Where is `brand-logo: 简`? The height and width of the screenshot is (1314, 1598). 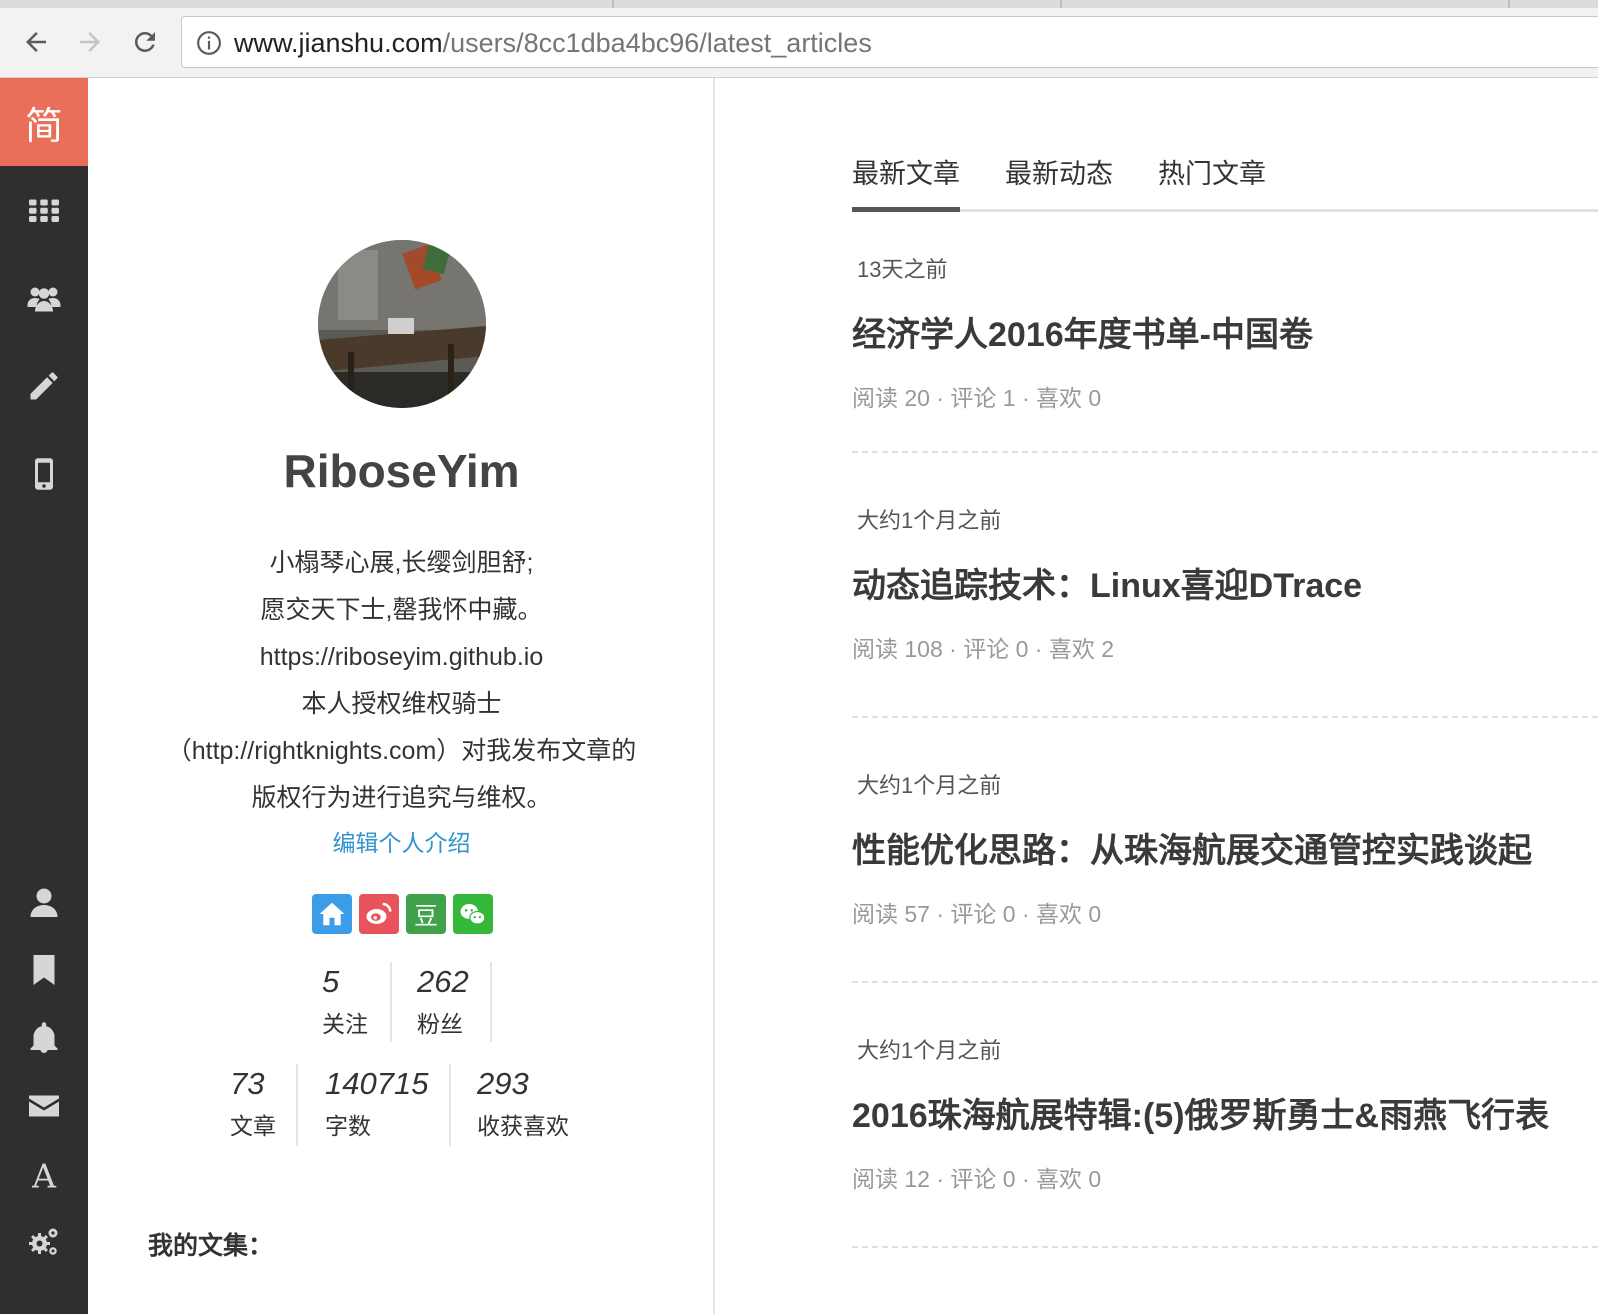 brand-logo: 简 is located at coordinates (44, 122).